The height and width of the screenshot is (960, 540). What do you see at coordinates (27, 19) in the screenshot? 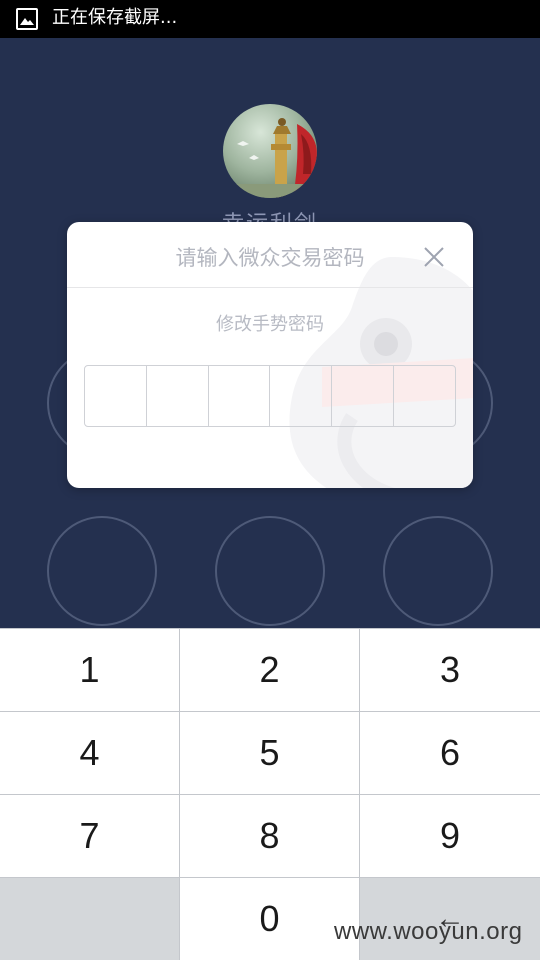
I see `screenshot-image-icon` at bounding box center [27, 19].